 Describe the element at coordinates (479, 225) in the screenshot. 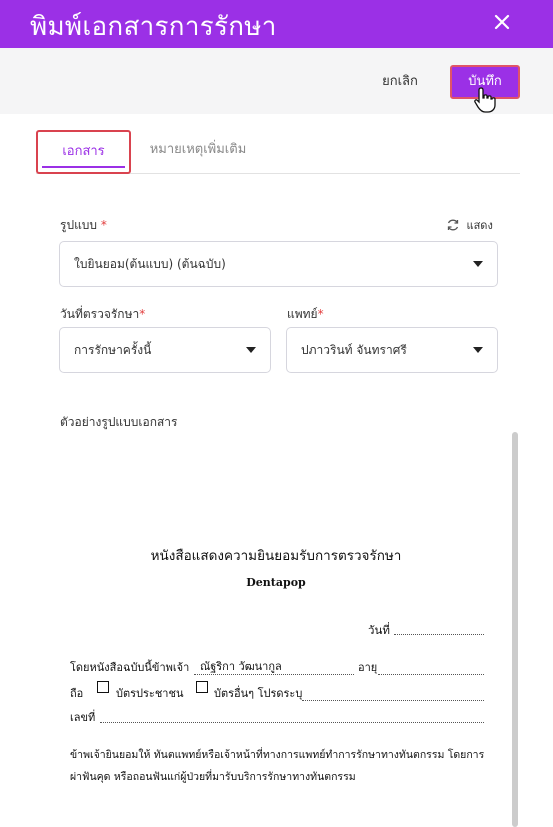

I see `refresh-label: แสดง` at that location.